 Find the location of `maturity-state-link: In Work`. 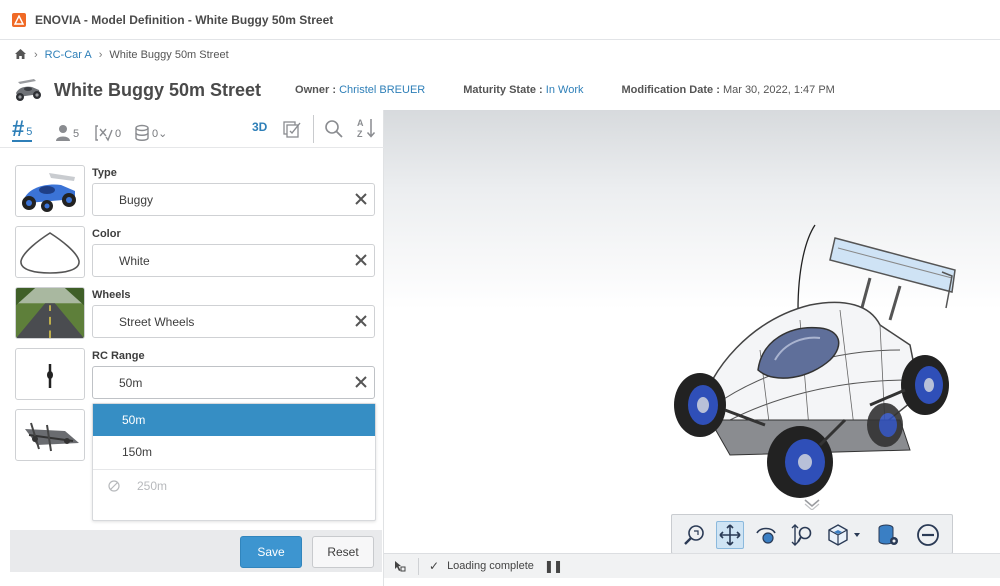

maturity-state-link: In Work is located at coordinates (565, 90).